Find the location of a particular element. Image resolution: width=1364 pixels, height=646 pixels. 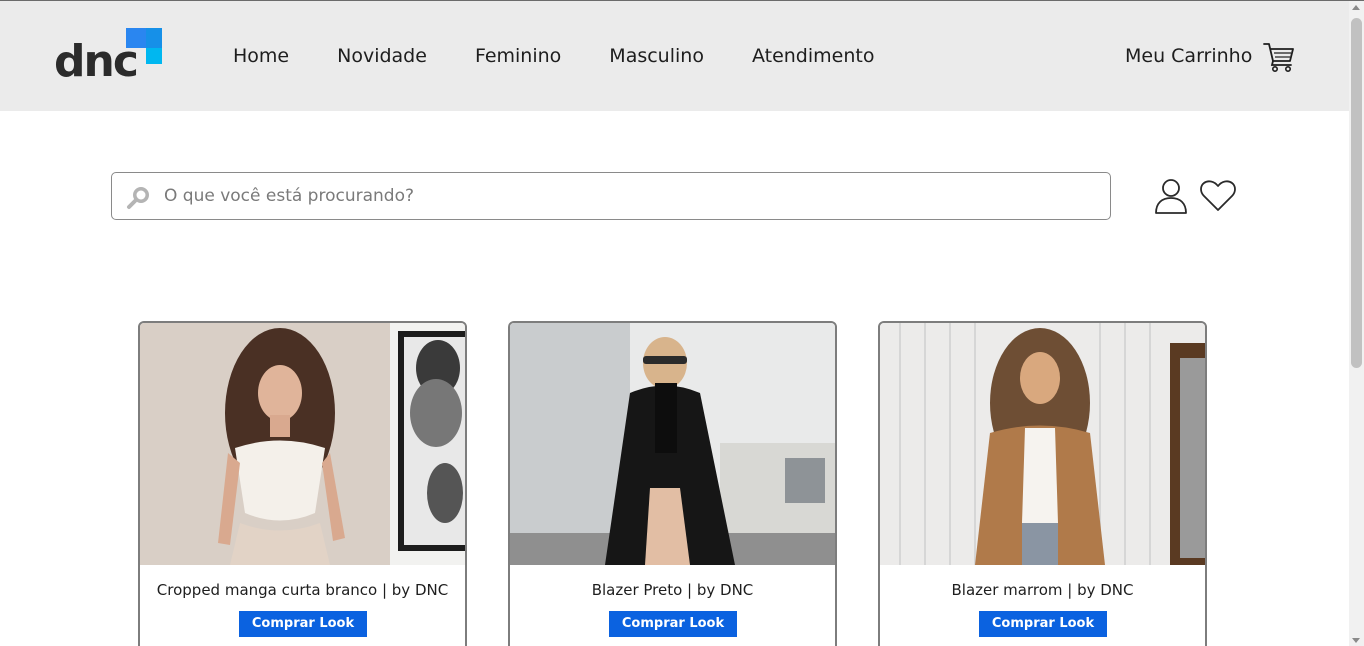

nav-masculino: Masculino is located at coordinates (656, 56).